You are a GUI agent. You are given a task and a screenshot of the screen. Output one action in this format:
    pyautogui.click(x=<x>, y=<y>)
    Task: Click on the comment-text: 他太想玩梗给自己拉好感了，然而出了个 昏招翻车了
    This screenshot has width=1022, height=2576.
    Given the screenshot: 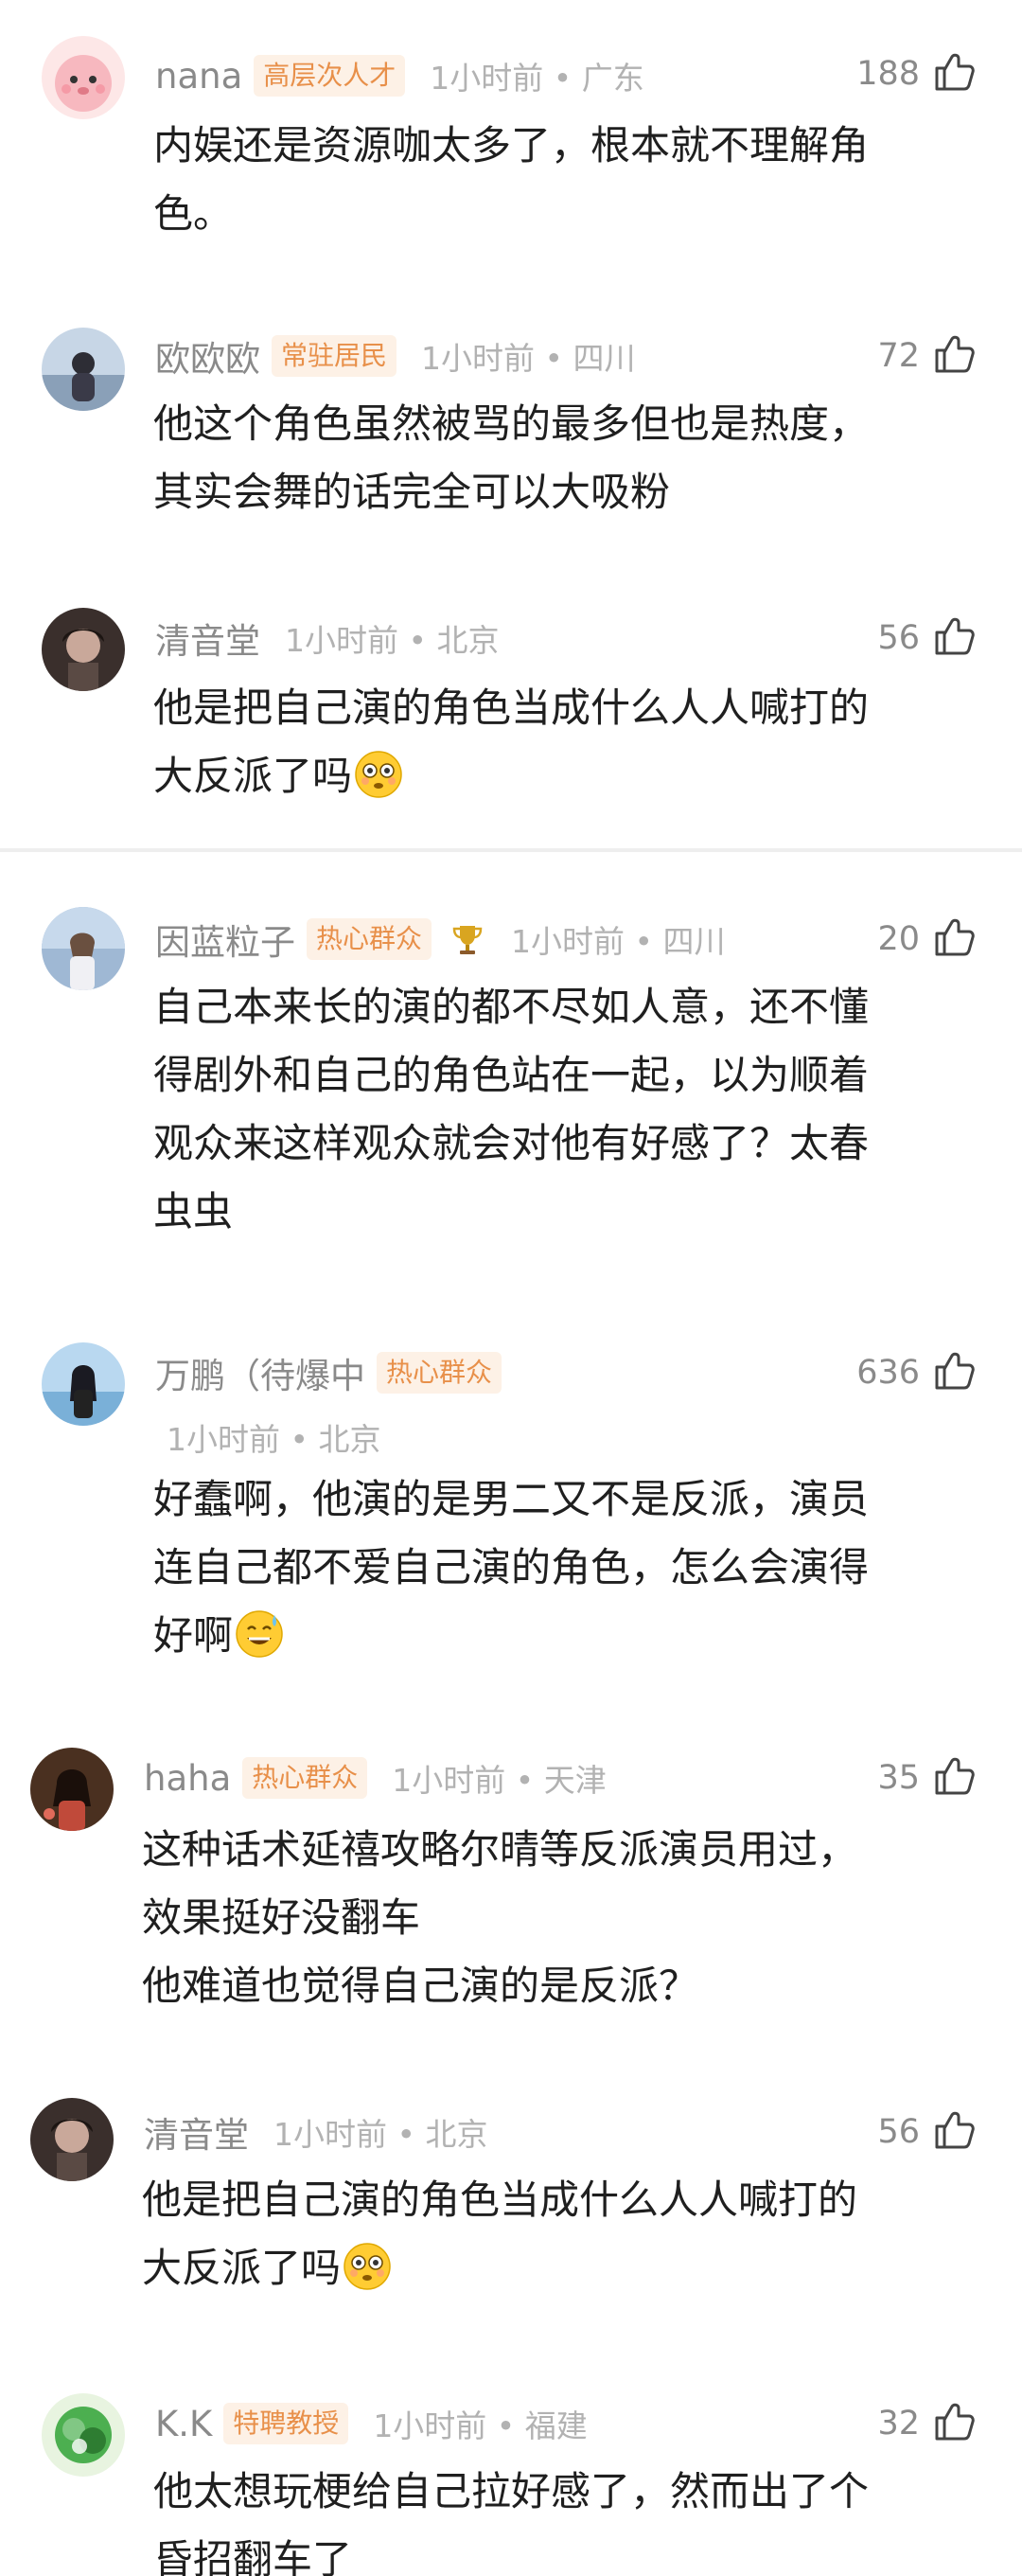 What is the action you would take?
    pyautogui.click(x=511, y=2522)
    